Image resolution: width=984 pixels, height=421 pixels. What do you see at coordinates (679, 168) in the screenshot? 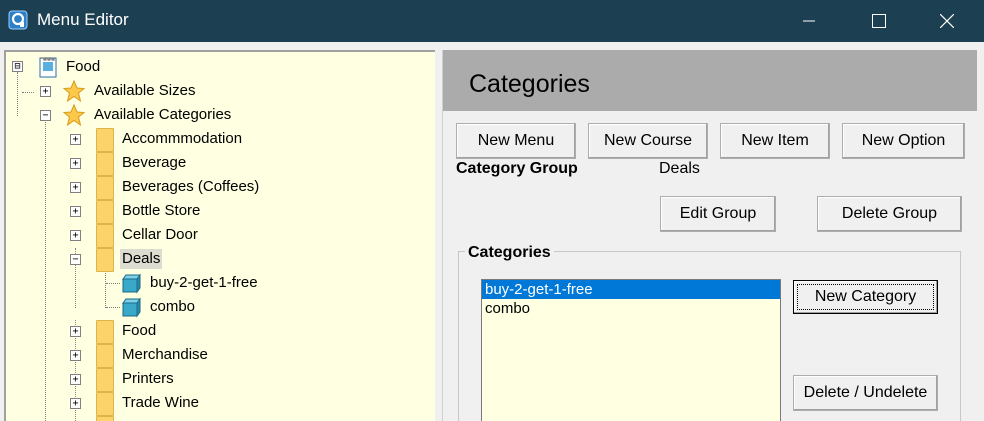
I see `category-group-value: Deals` at bounding box center [679, 168].